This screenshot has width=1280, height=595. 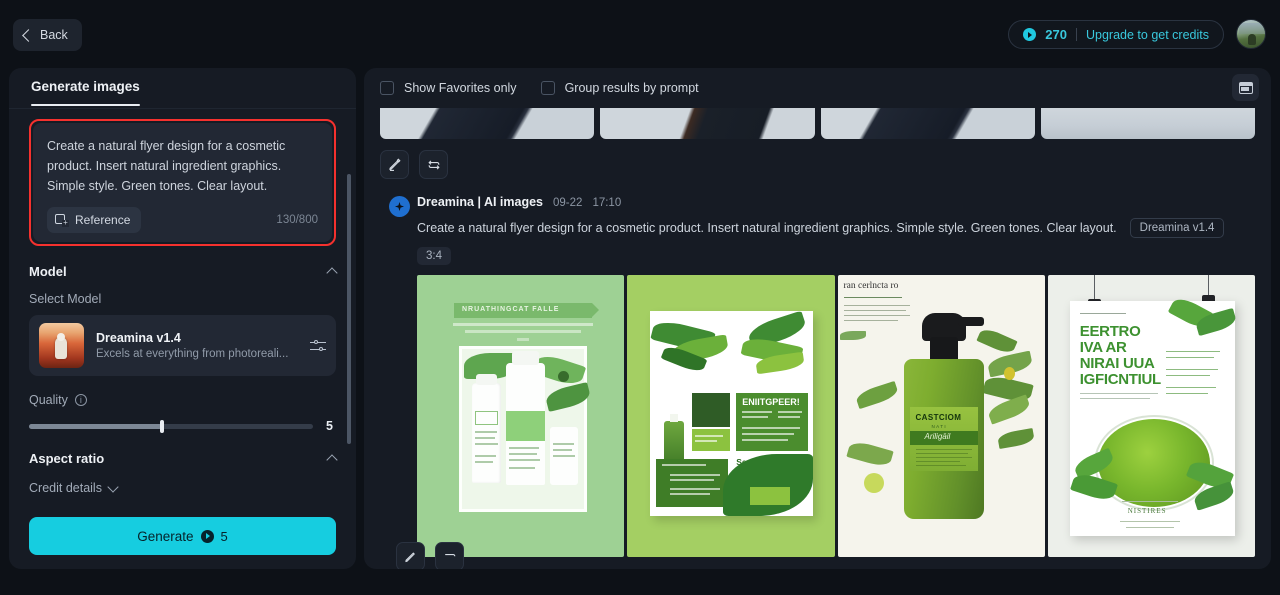 I want to click on flyer-subline, so click(x=523, y=331).